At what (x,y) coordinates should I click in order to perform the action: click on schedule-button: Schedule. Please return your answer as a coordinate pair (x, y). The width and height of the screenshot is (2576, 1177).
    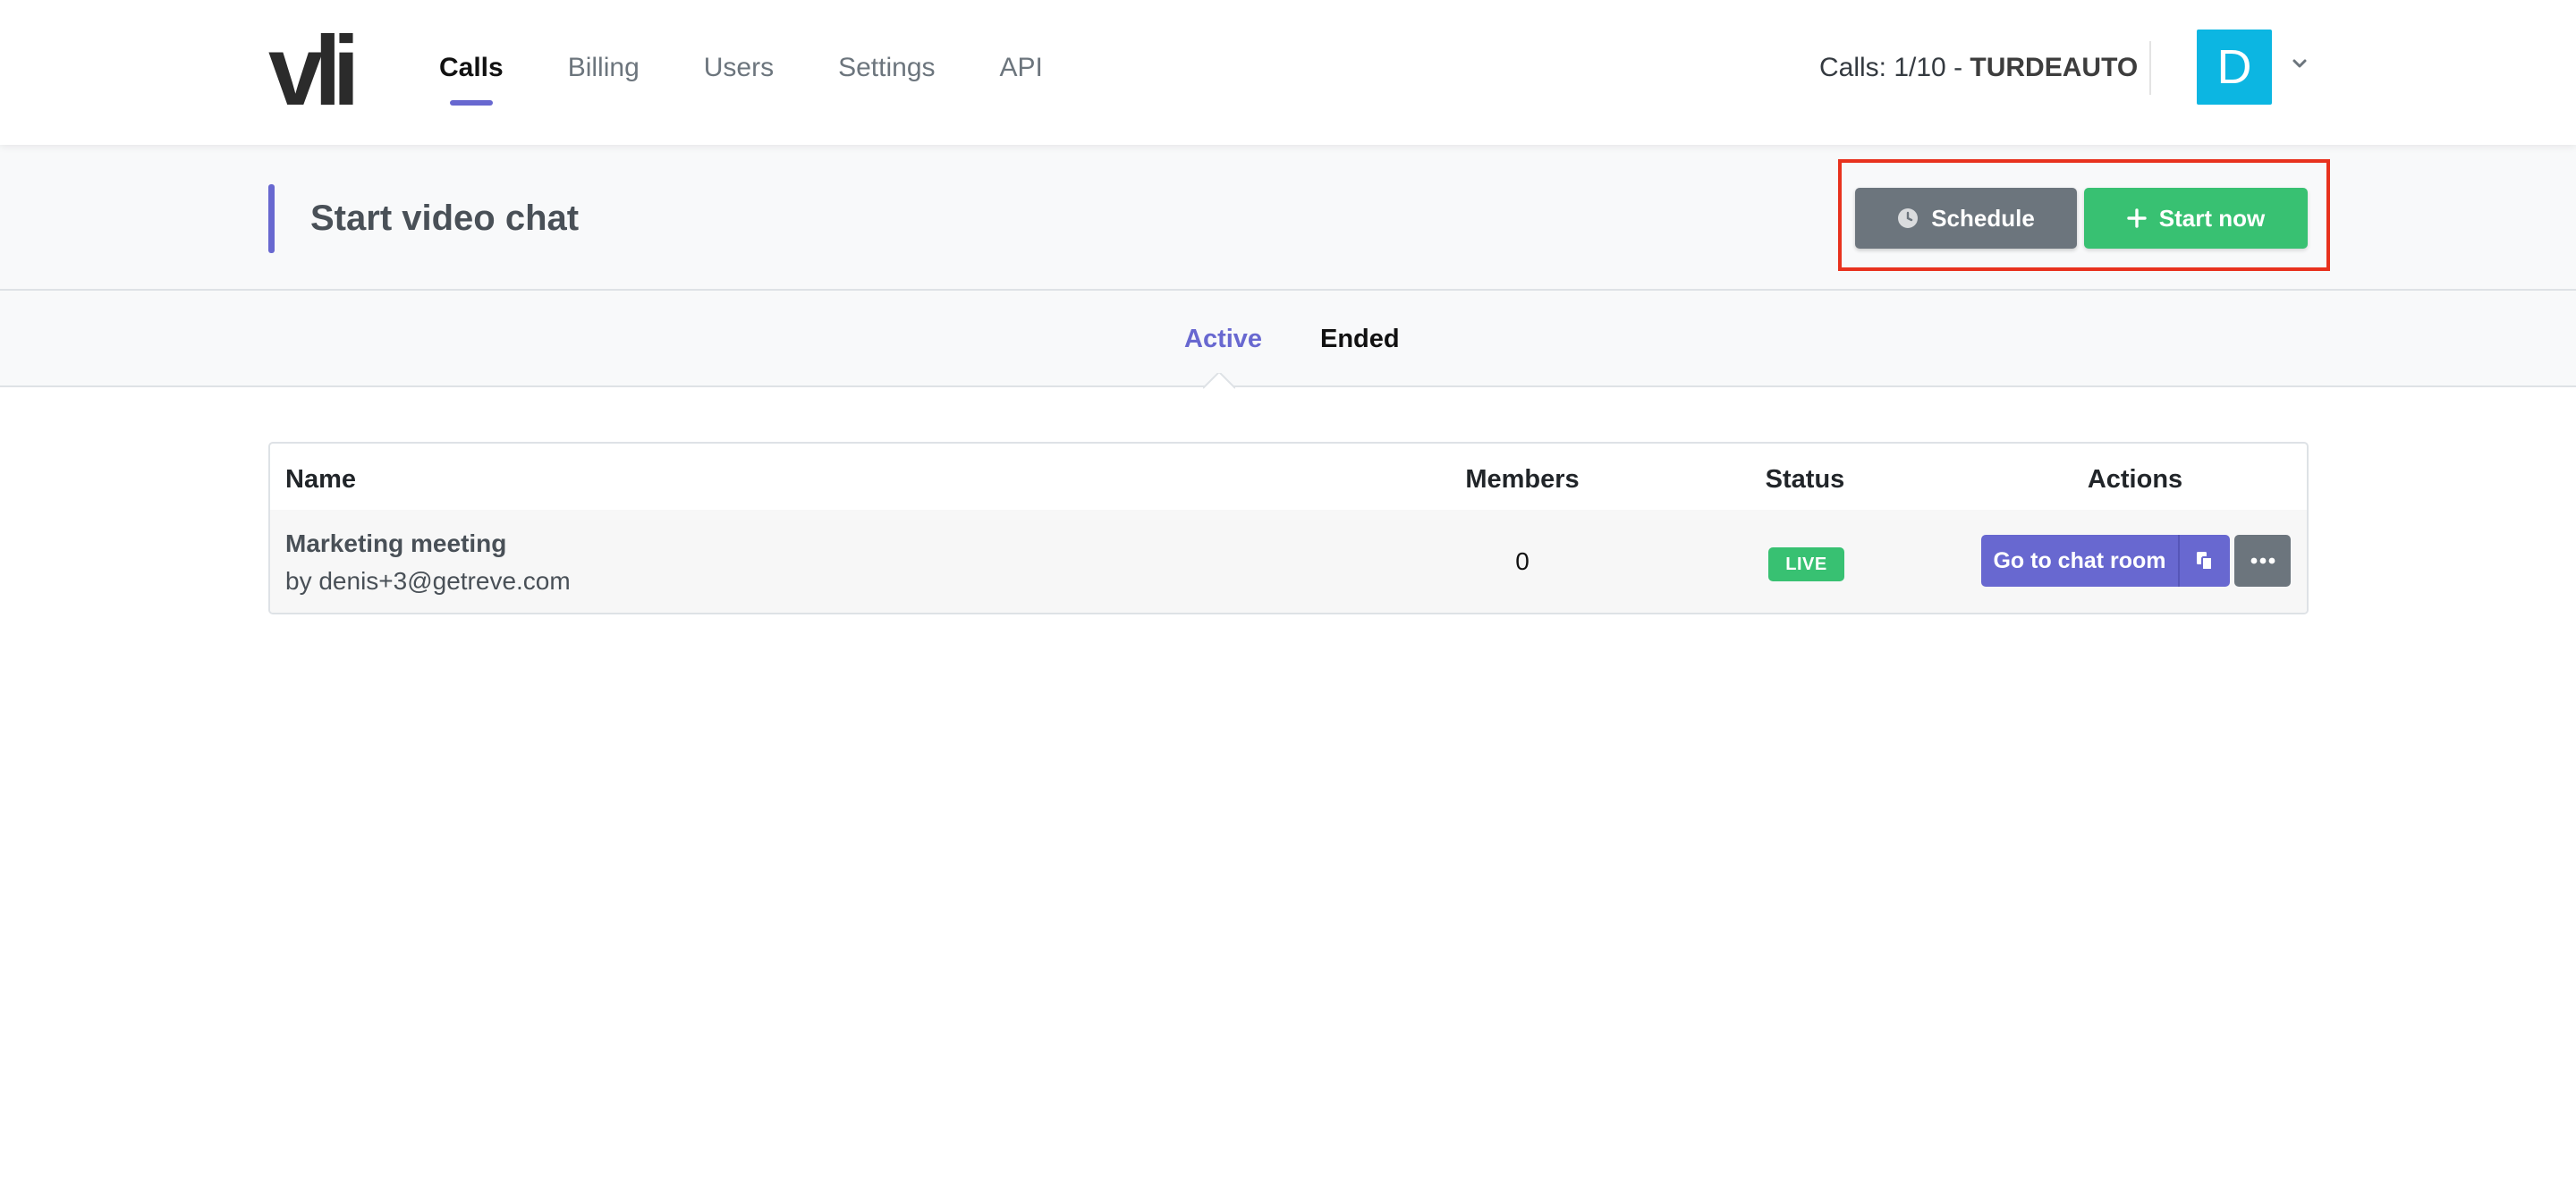
    Looking at the image, I should click on (1966, 218).